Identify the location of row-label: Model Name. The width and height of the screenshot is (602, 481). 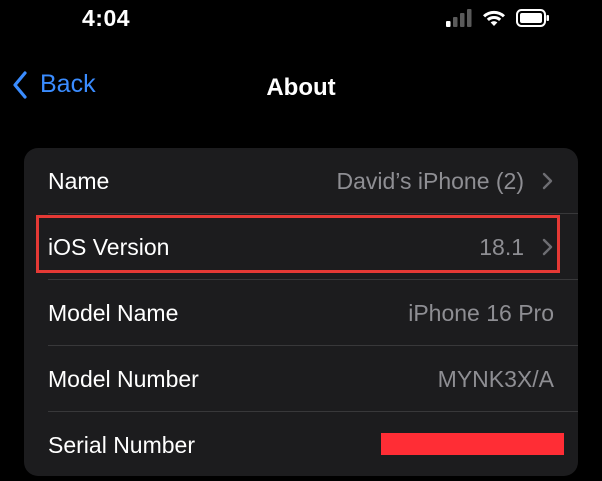
(113, 313).